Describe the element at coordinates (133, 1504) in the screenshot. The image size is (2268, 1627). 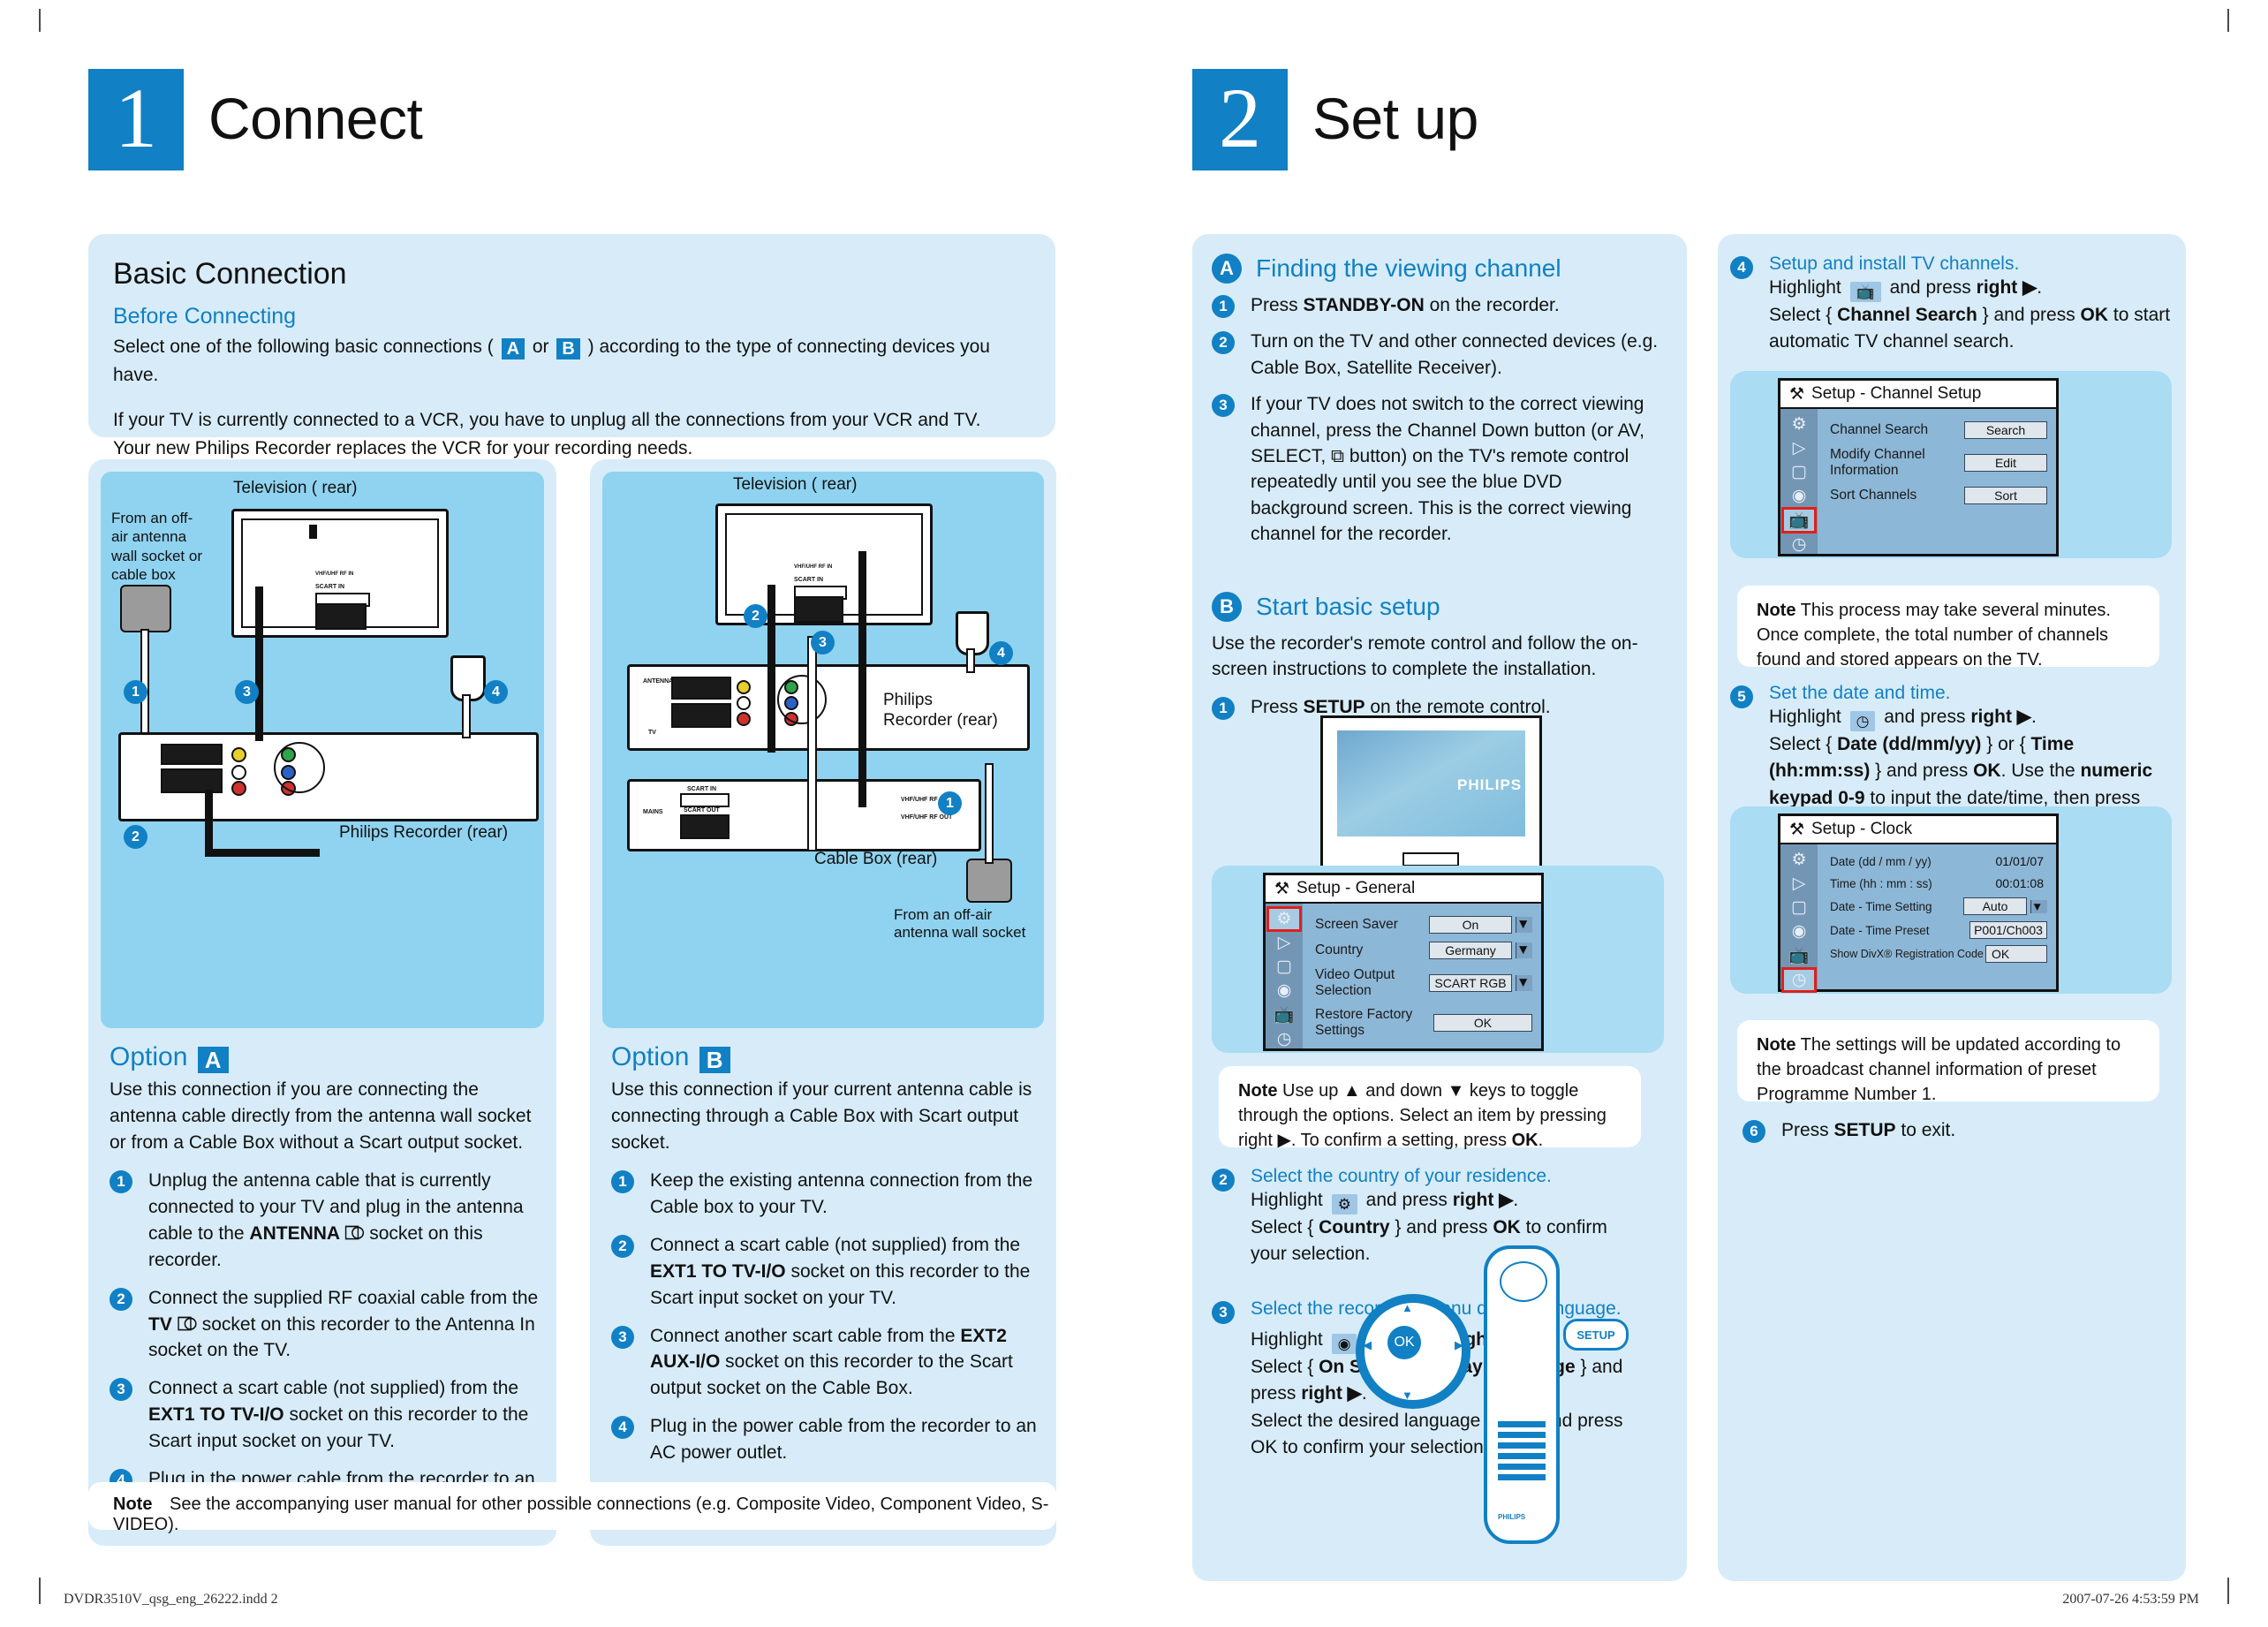
I see `note-connect-label: Note` at that location.